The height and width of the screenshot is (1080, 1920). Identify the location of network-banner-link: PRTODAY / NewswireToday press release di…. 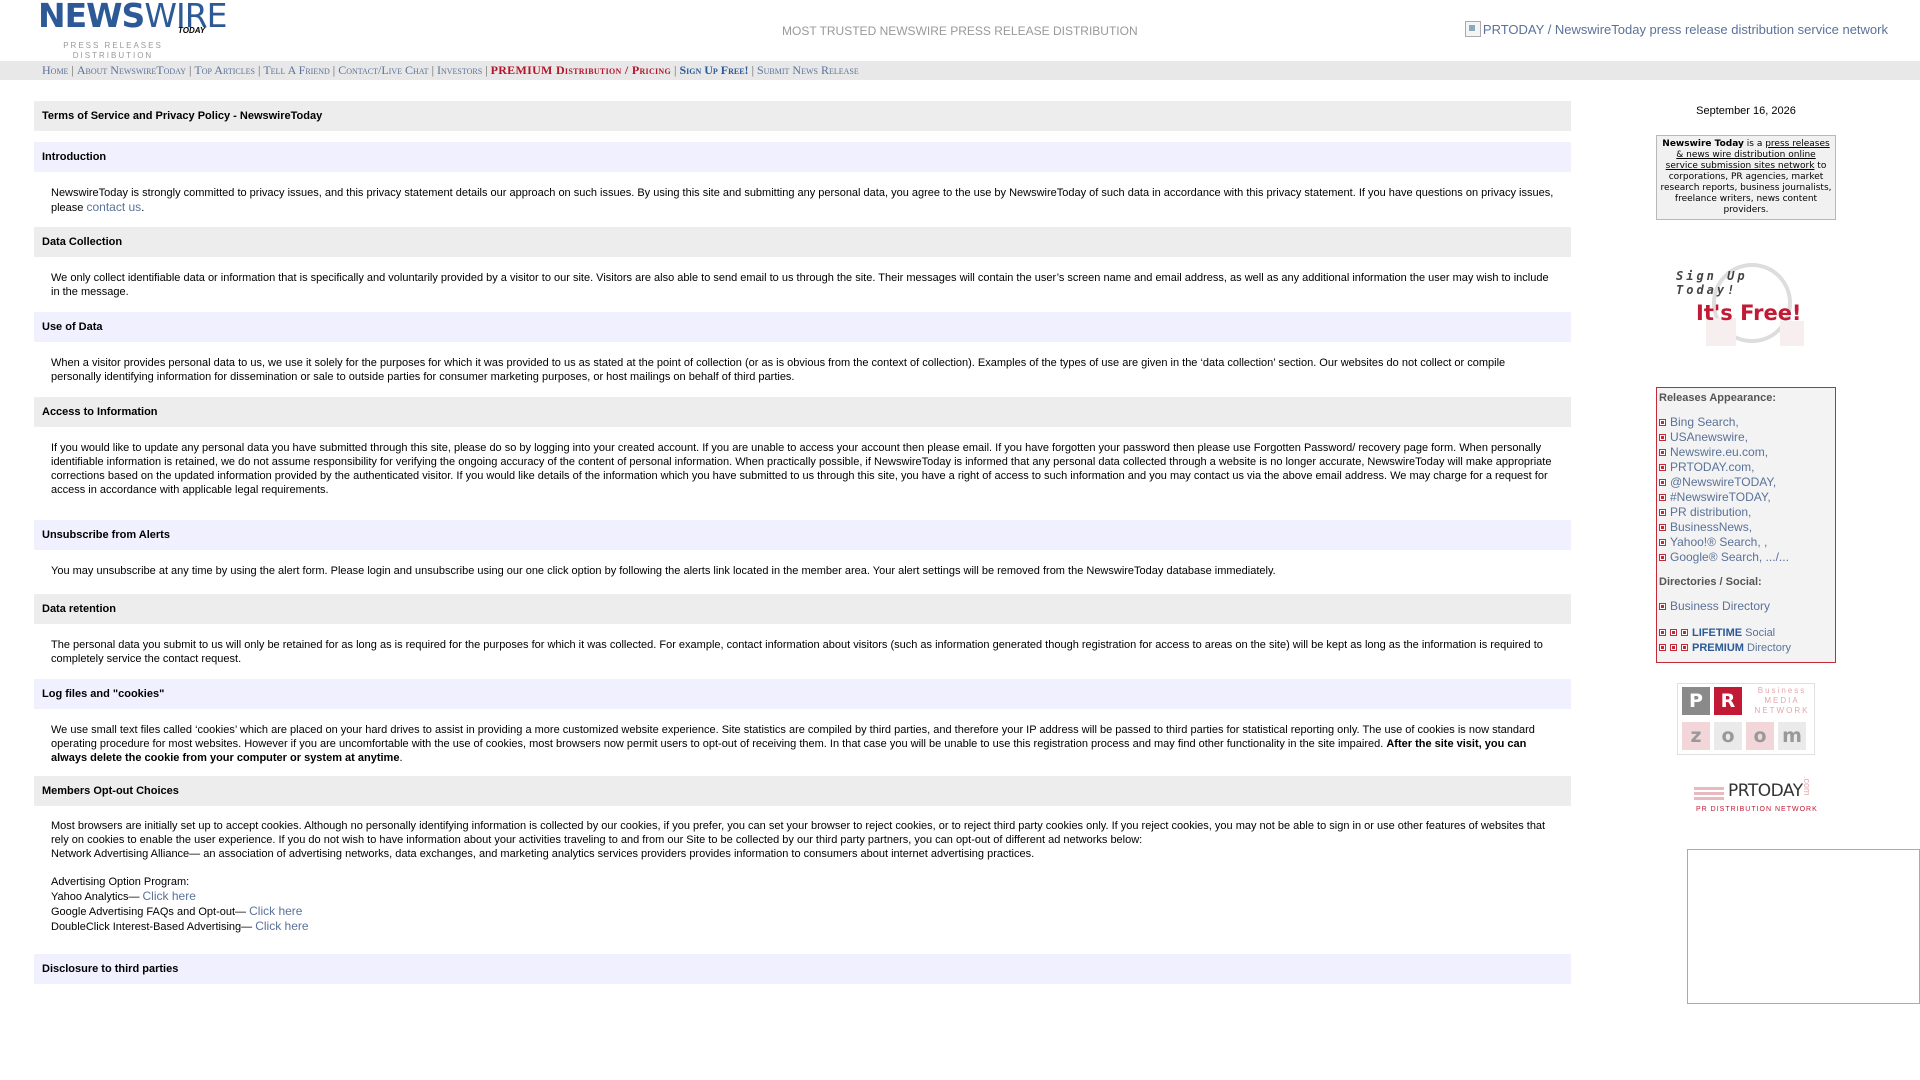
(1676, 29).